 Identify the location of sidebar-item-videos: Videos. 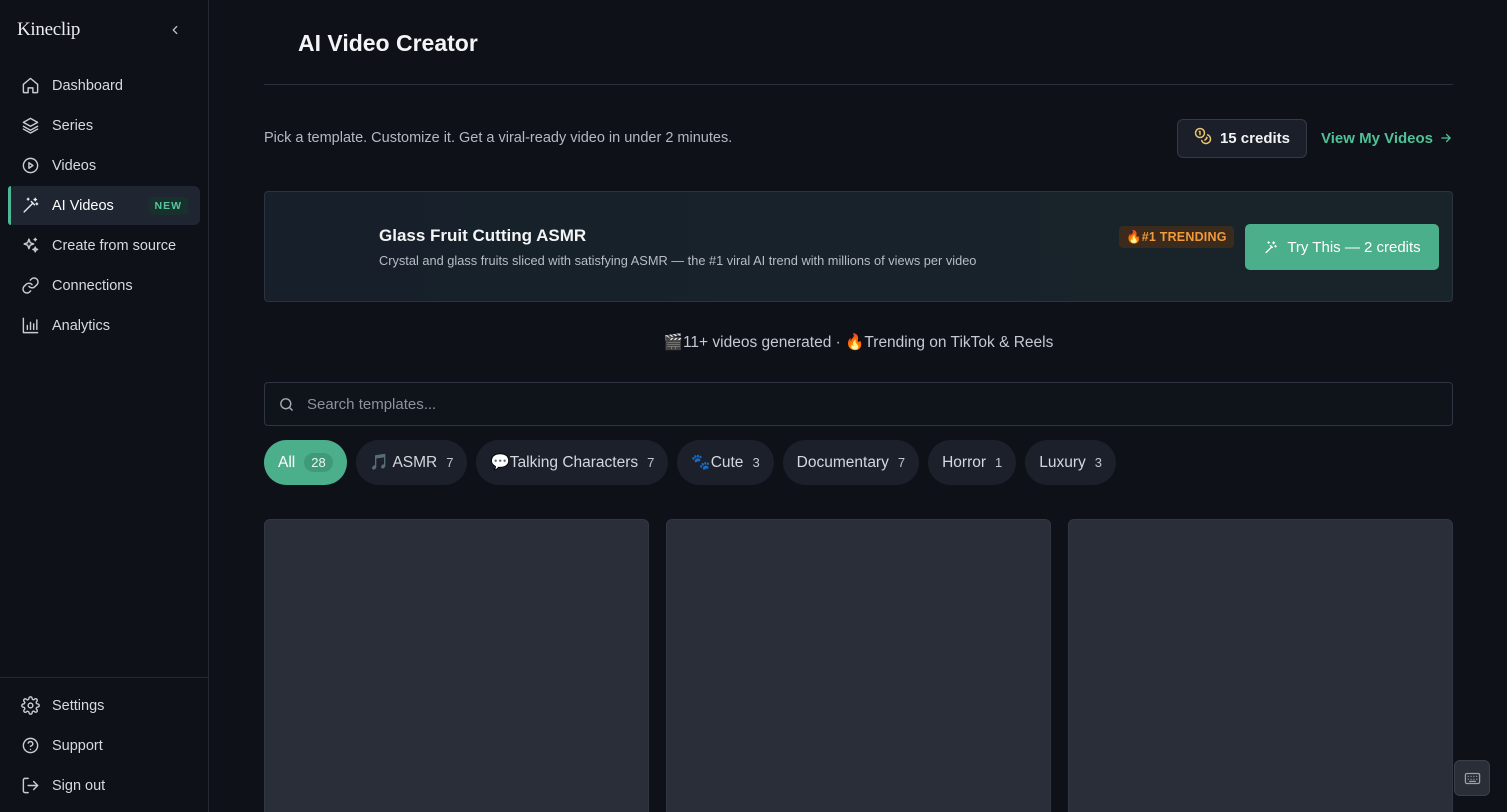
(104, 165).